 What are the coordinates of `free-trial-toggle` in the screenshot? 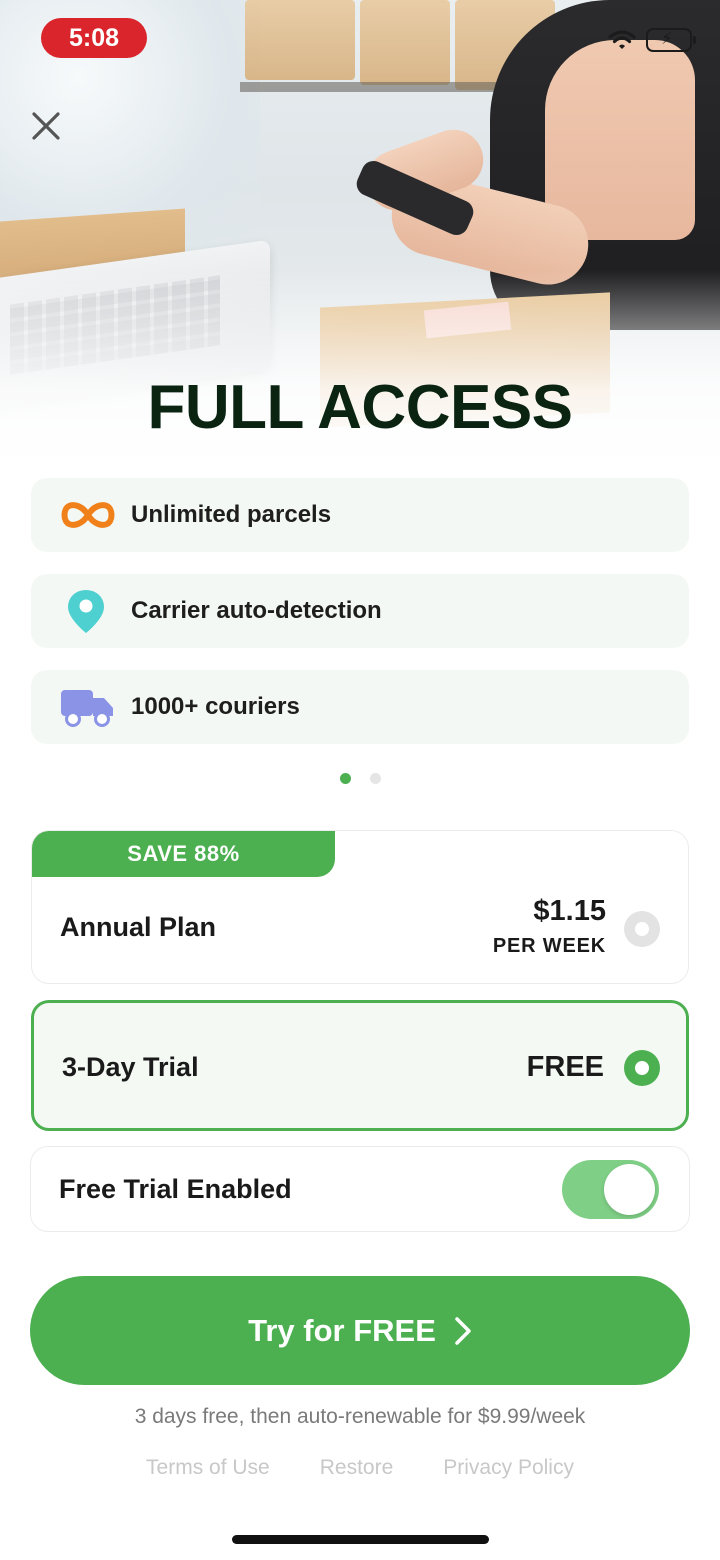 It's located at (610, 1189).